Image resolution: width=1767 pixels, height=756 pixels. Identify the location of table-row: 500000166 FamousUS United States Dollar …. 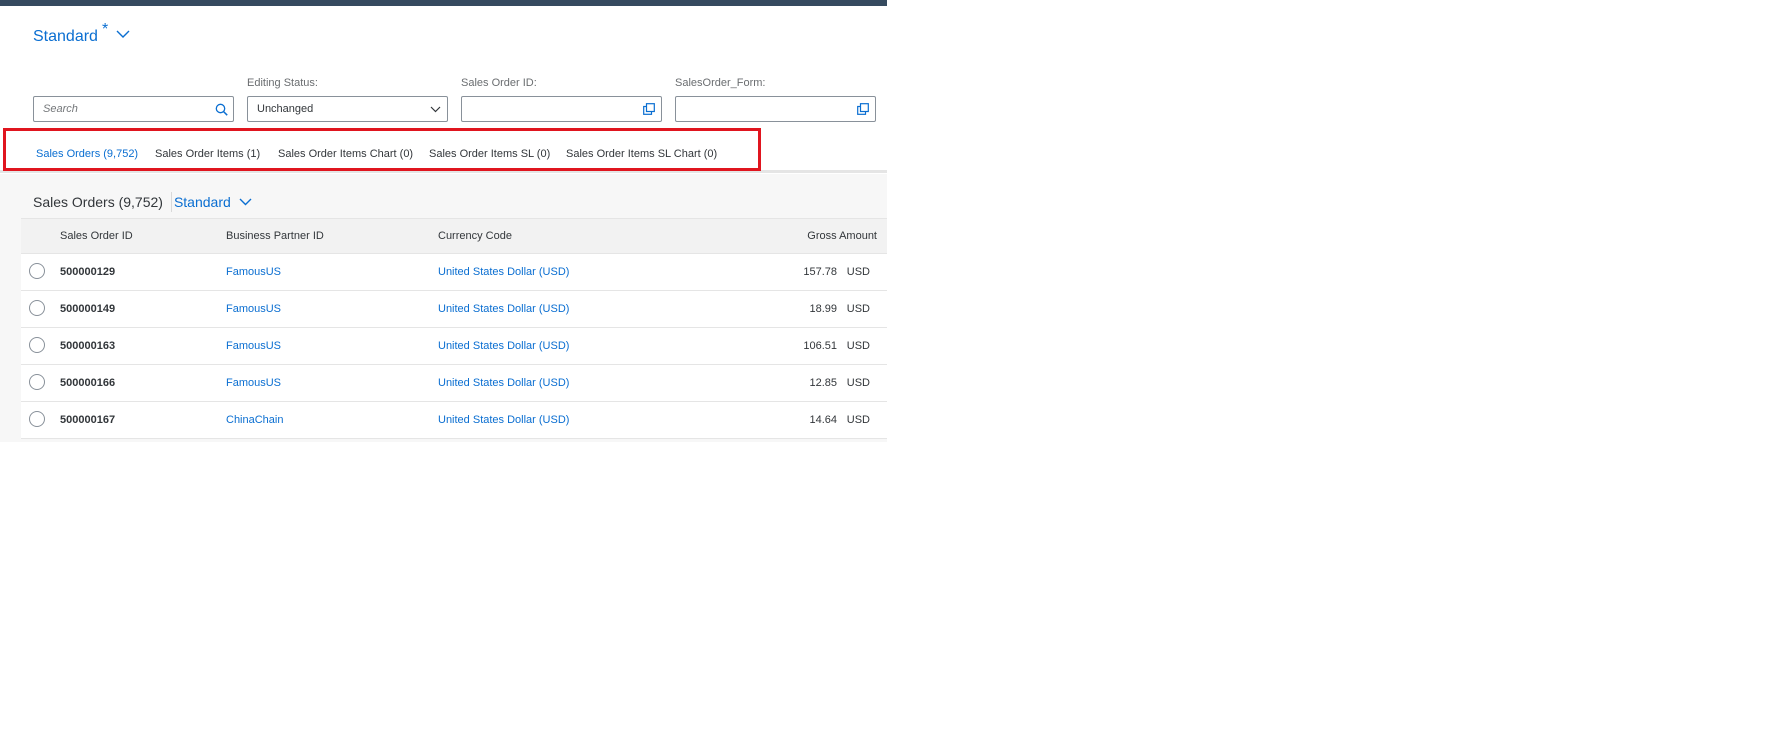
(454, 383).